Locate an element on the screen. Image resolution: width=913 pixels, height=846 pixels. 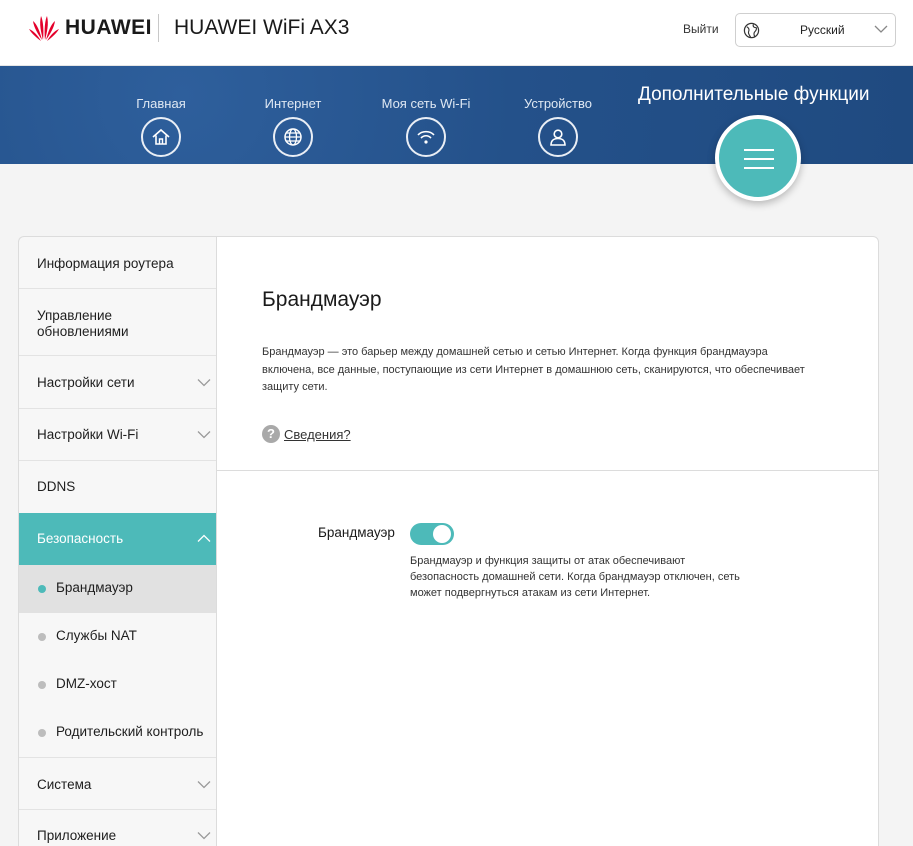
language-value: Русский is located at coordinates (822, 30).